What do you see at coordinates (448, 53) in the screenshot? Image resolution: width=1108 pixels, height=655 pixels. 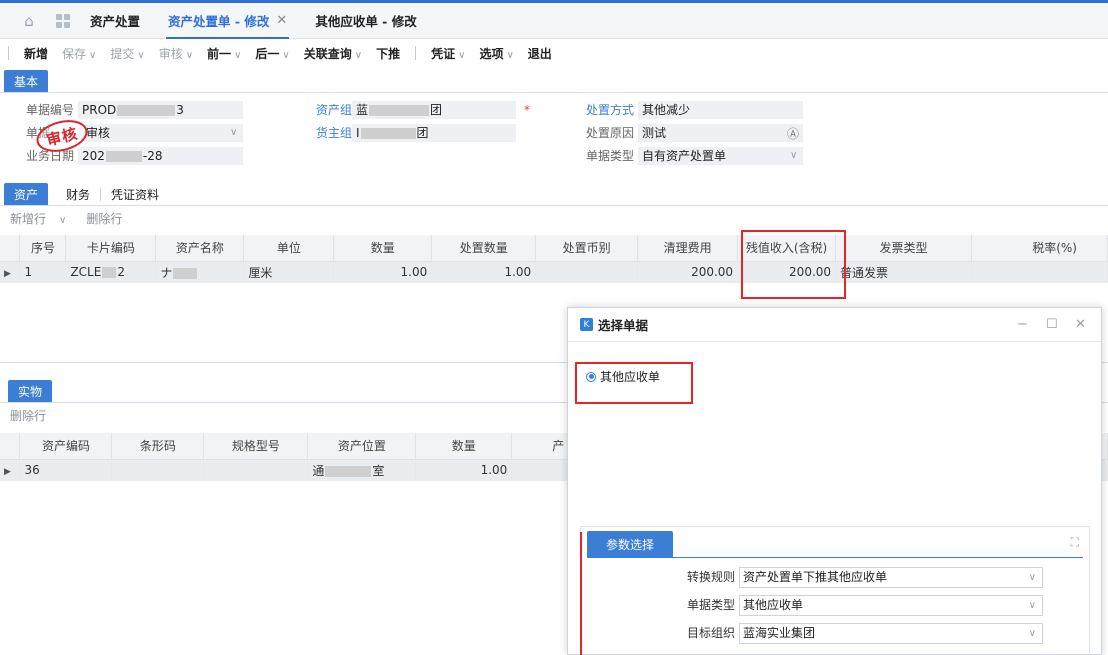 I see `voucher-button: 凭证 ∨` at bounding box center [448, 53].